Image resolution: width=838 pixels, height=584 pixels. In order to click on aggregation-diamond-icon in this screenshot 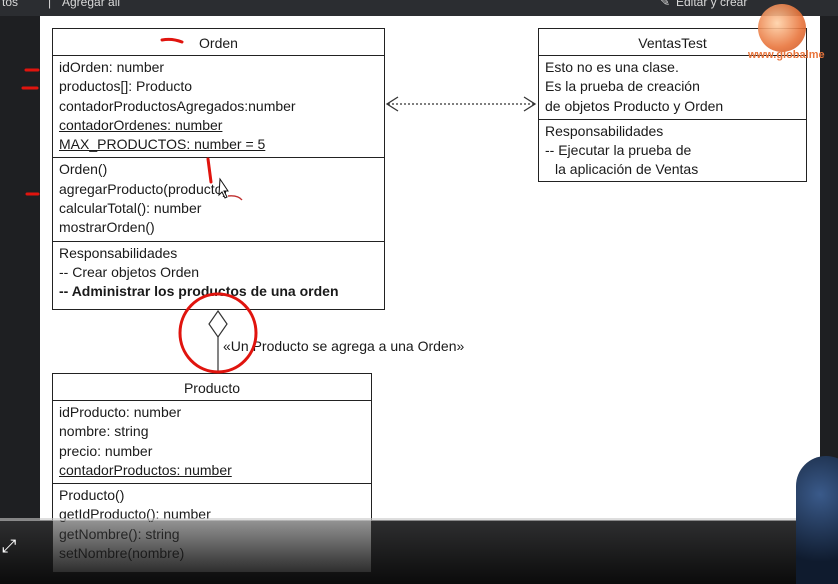, I will do `click(218, 324)`.